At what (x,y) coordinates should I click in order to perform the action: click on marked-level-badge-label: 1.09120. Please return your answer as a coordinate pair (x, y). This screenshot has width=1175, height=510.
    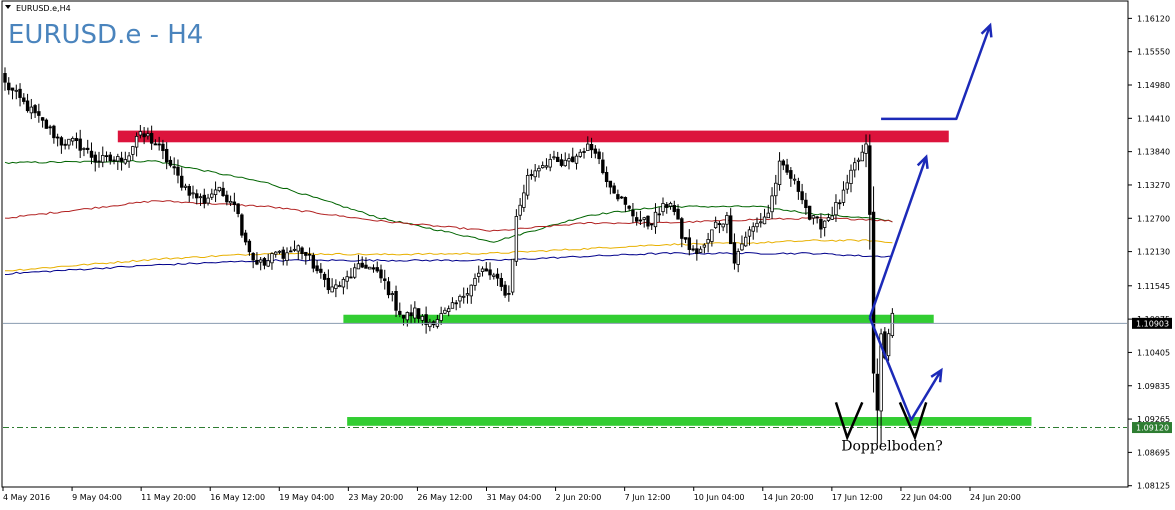
    Looking at the image, I should click on (1152, 428).